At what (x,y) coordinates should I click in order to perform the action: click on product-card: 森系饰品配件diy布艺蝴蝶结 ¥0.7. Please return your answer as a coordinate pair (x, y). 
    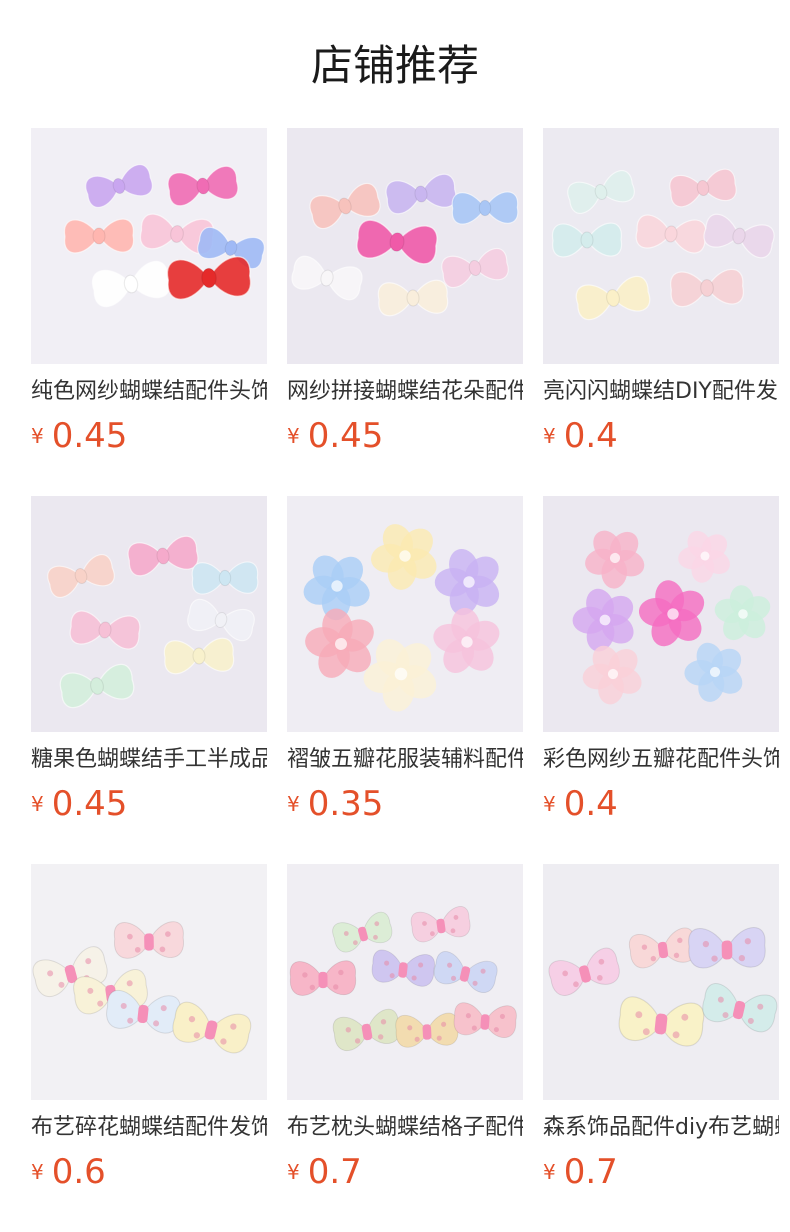
    Looking at the image, I should click on (661, 1027).